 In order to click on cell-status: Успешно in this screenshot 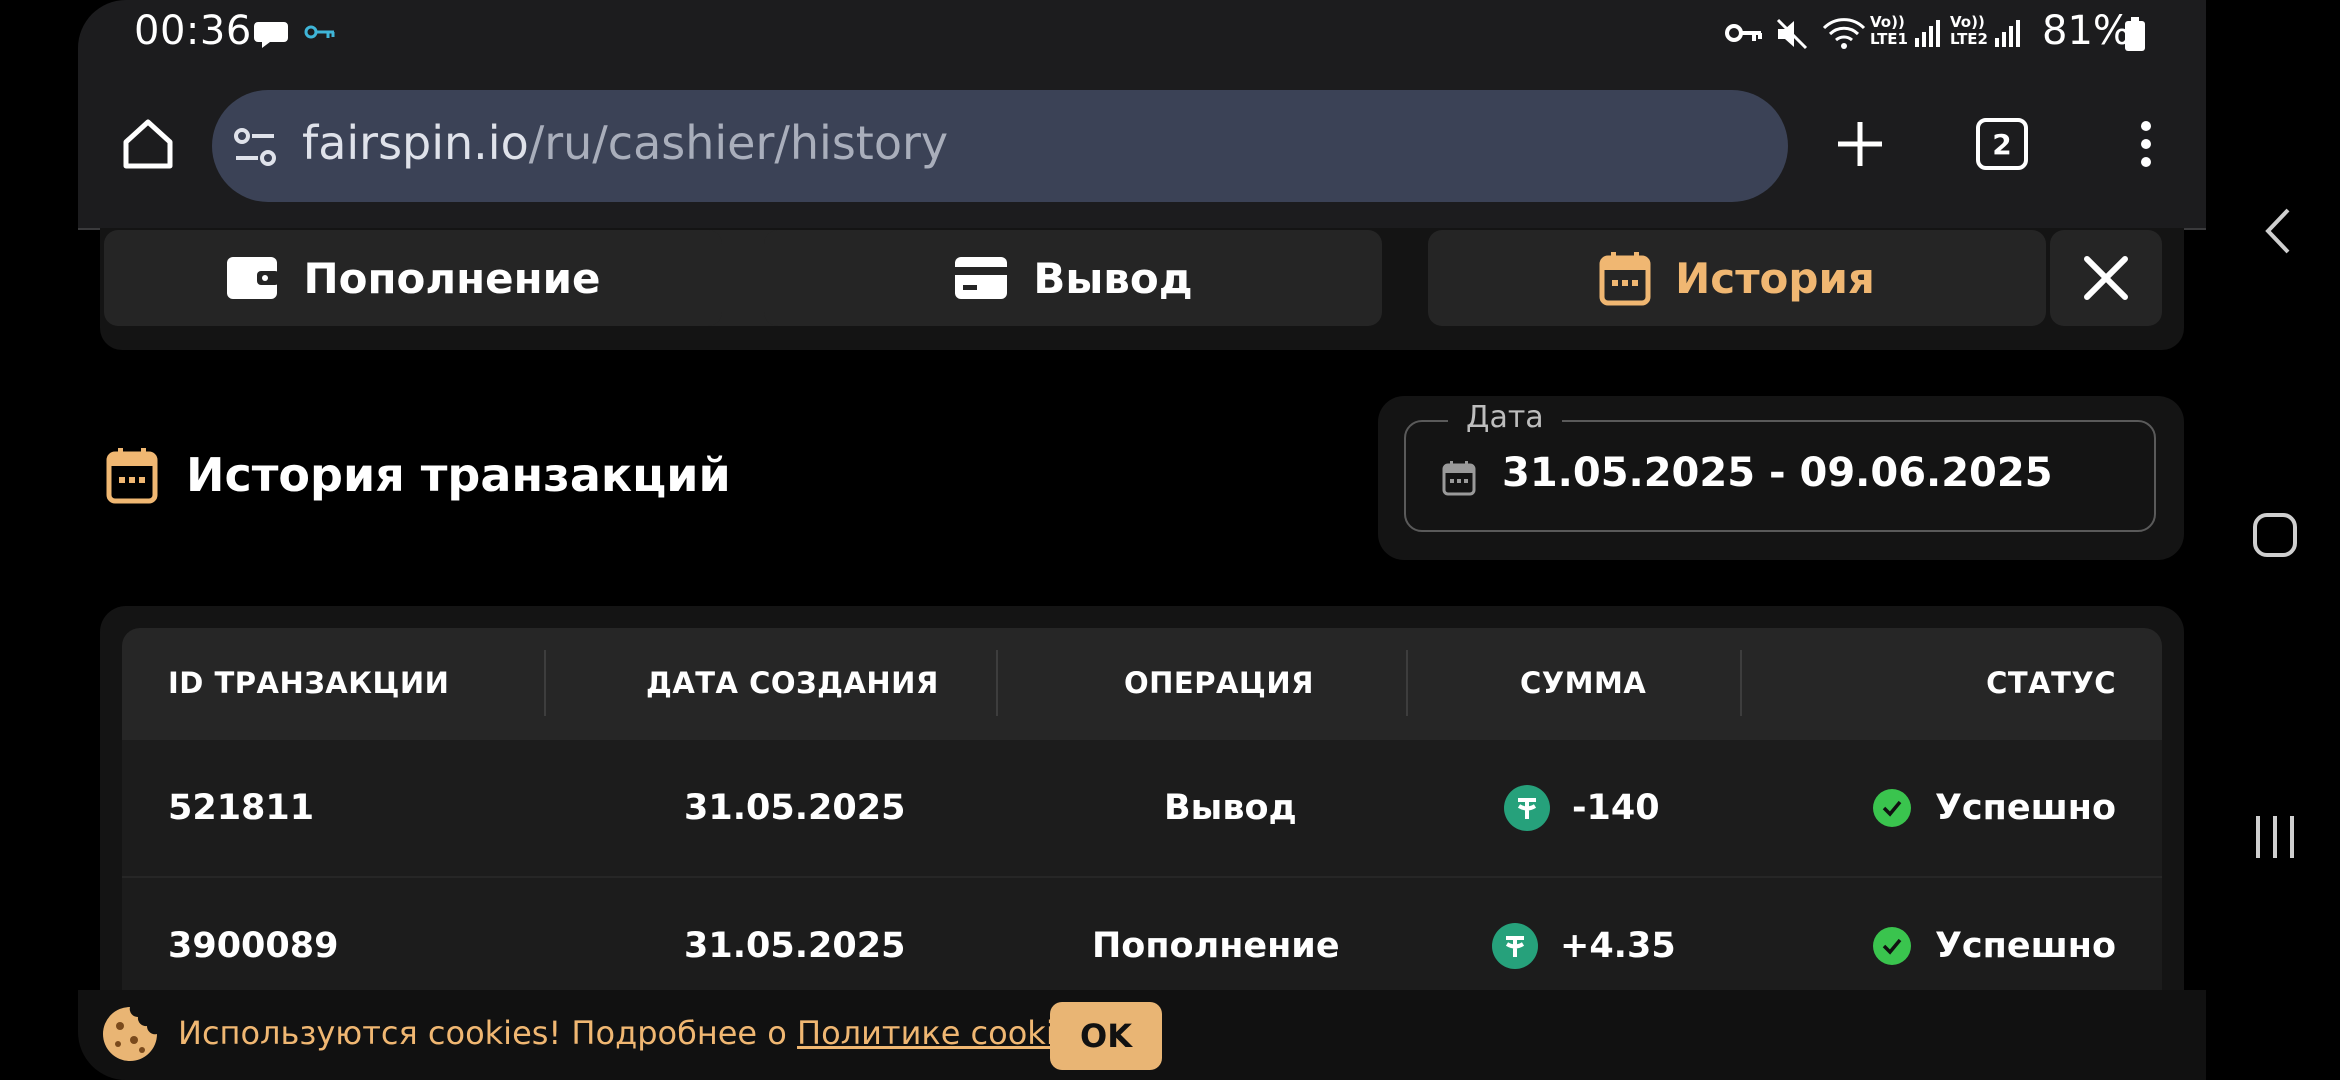, I will do `click(1994, 808)`.